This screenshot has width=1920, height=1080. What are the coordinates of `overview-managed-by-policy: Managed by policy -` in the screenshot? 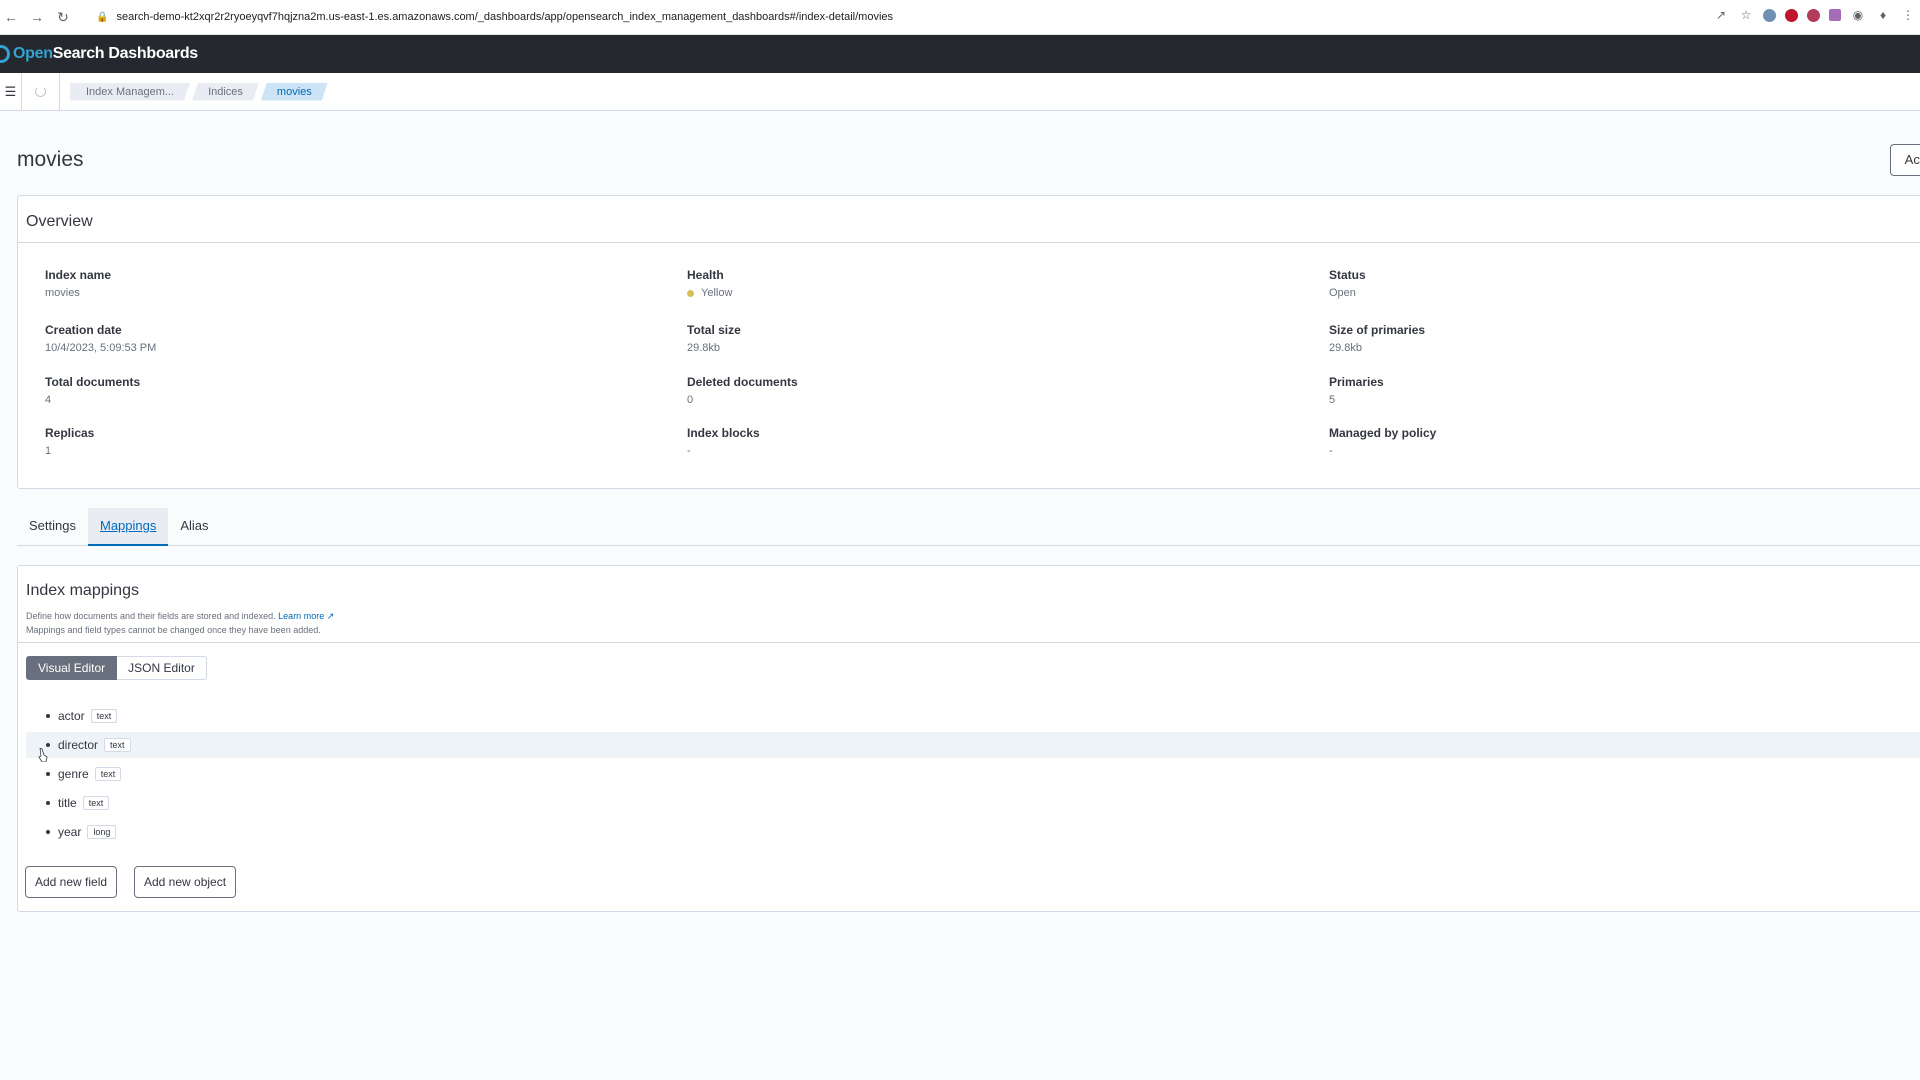 It's located at (1383, 441).